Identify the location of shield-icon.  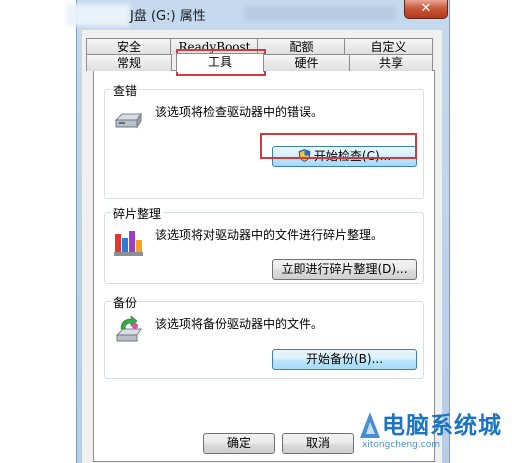
(304, 155).